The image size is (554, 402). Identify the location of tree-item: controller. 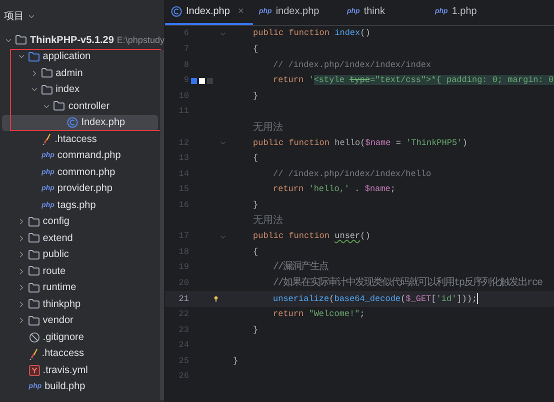
(80, 106).